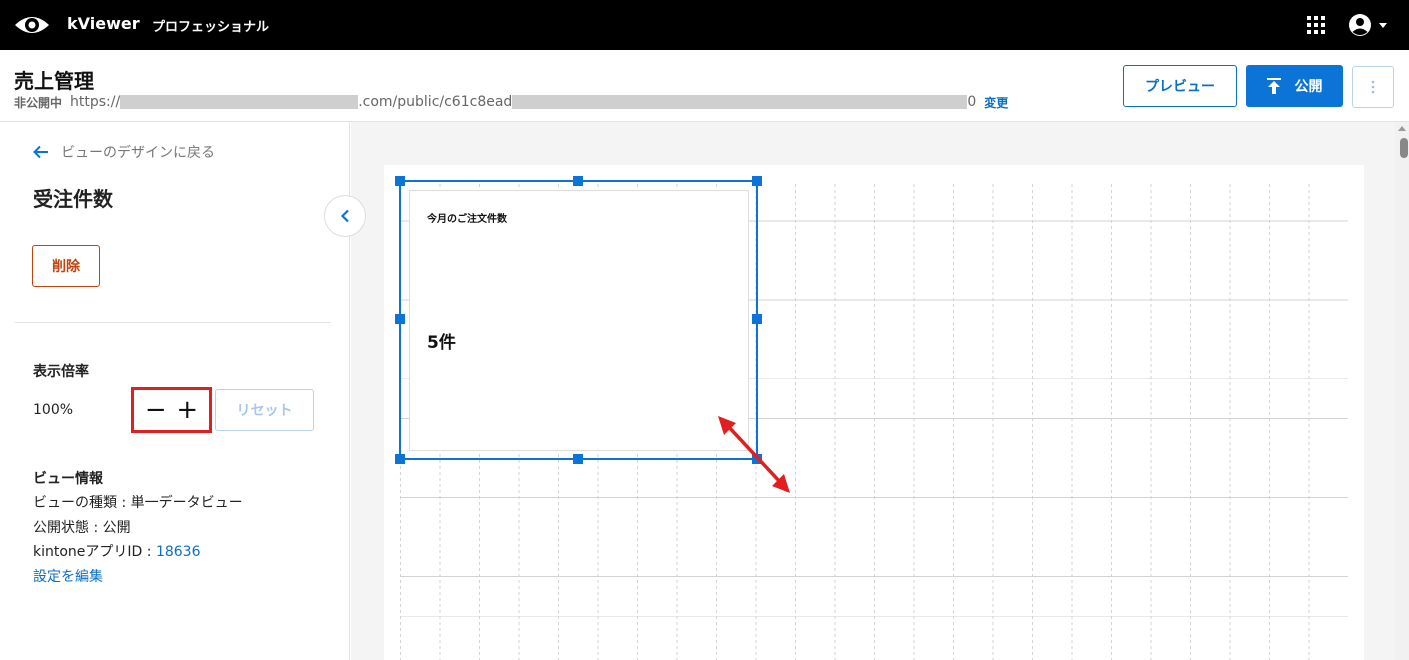 The image size is (1409, 660). Describe the element at coordinates (40, 152) in the screenshot. I see `arrow-left-icon` at that location.